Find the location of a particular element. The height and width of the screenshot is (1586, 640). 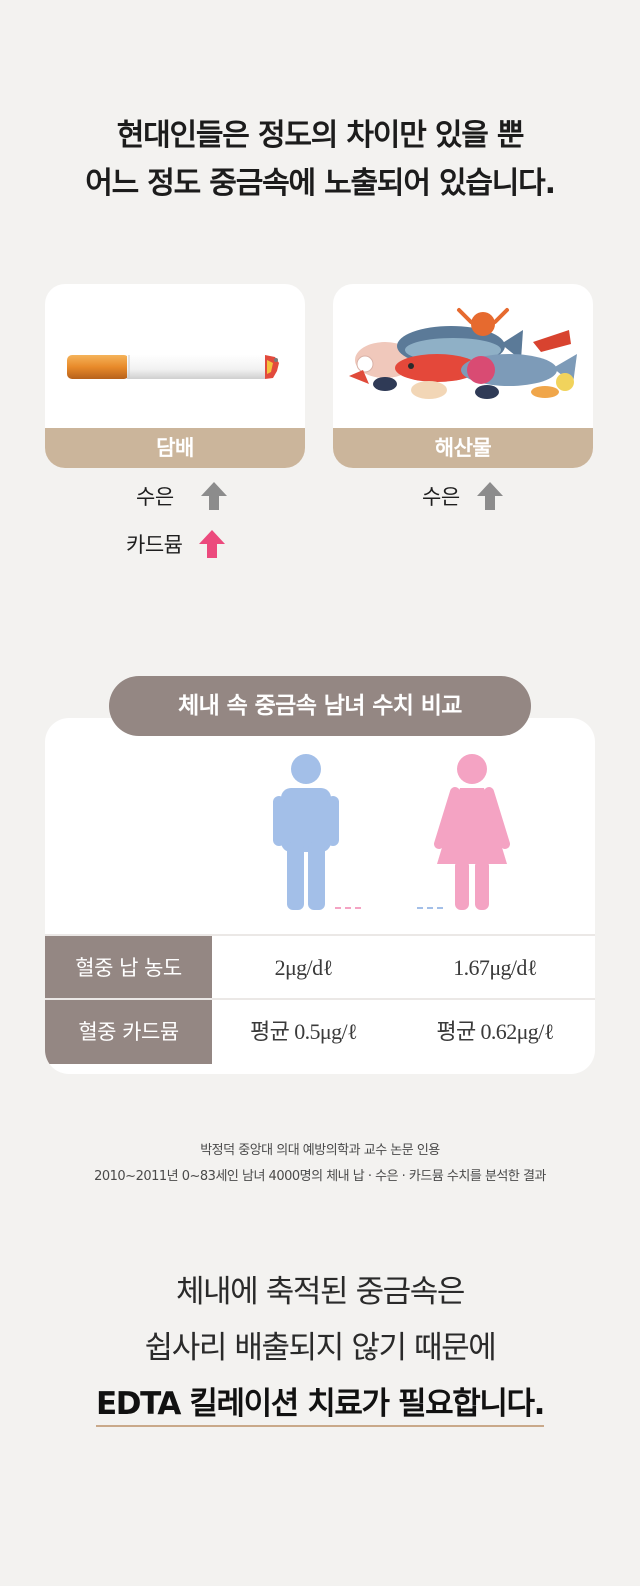

cigarette-illustration is located at coordinates (173, 367).